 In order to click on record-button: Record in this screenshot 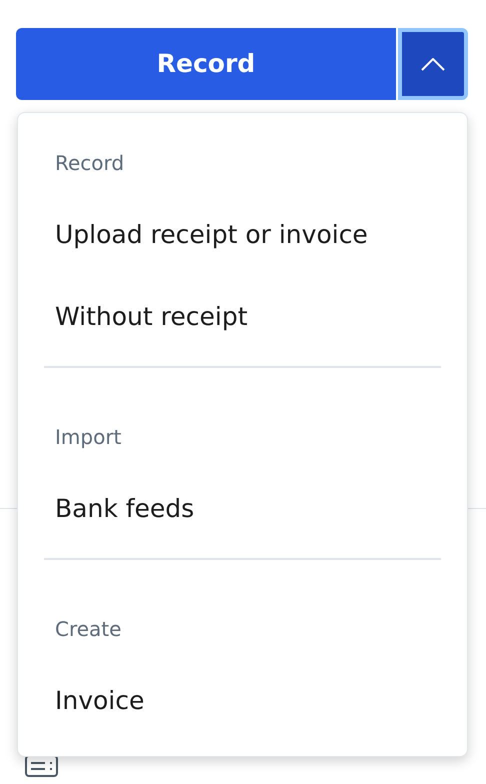, I will do `click(206, 64)`.